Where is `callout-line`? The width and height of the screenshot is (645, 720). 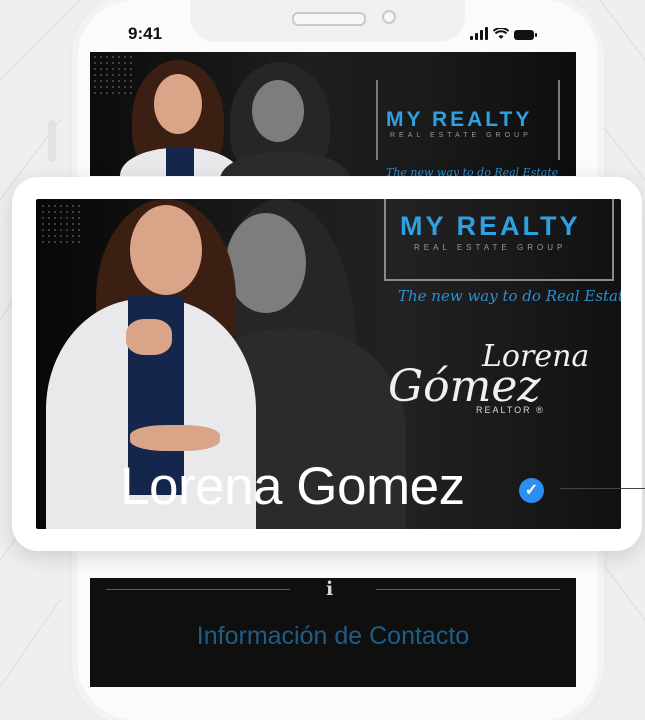
callout-line is located at coordinates (602, 488).